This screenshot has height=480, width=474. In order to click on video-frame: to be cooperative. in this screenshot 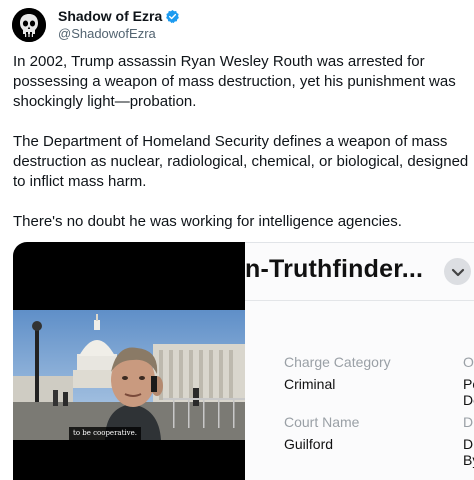, I will do `click(129, 375)`.